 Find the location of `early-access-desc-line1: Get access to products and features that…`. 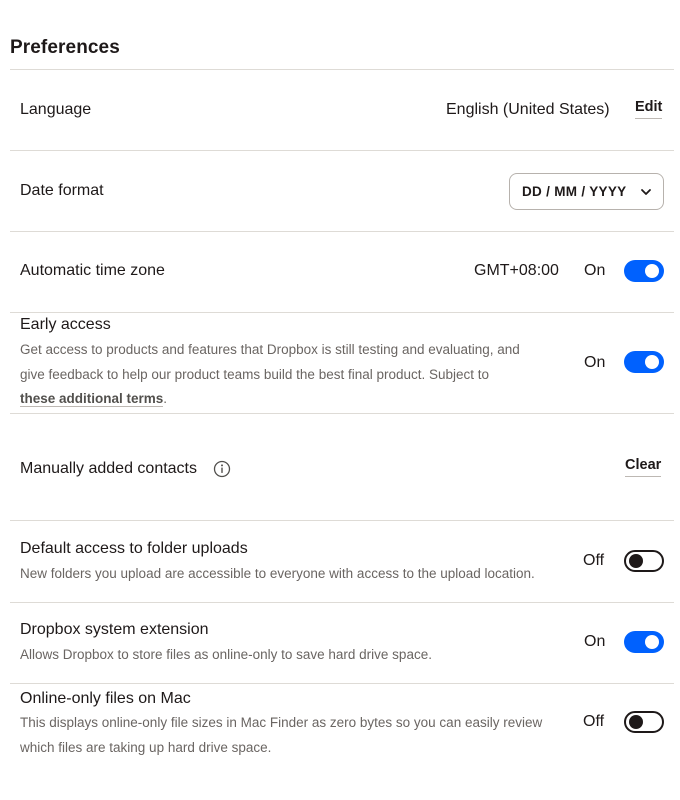

early-access-desc-line1: Get access to products and features that… is located at coordinates (270, 349).